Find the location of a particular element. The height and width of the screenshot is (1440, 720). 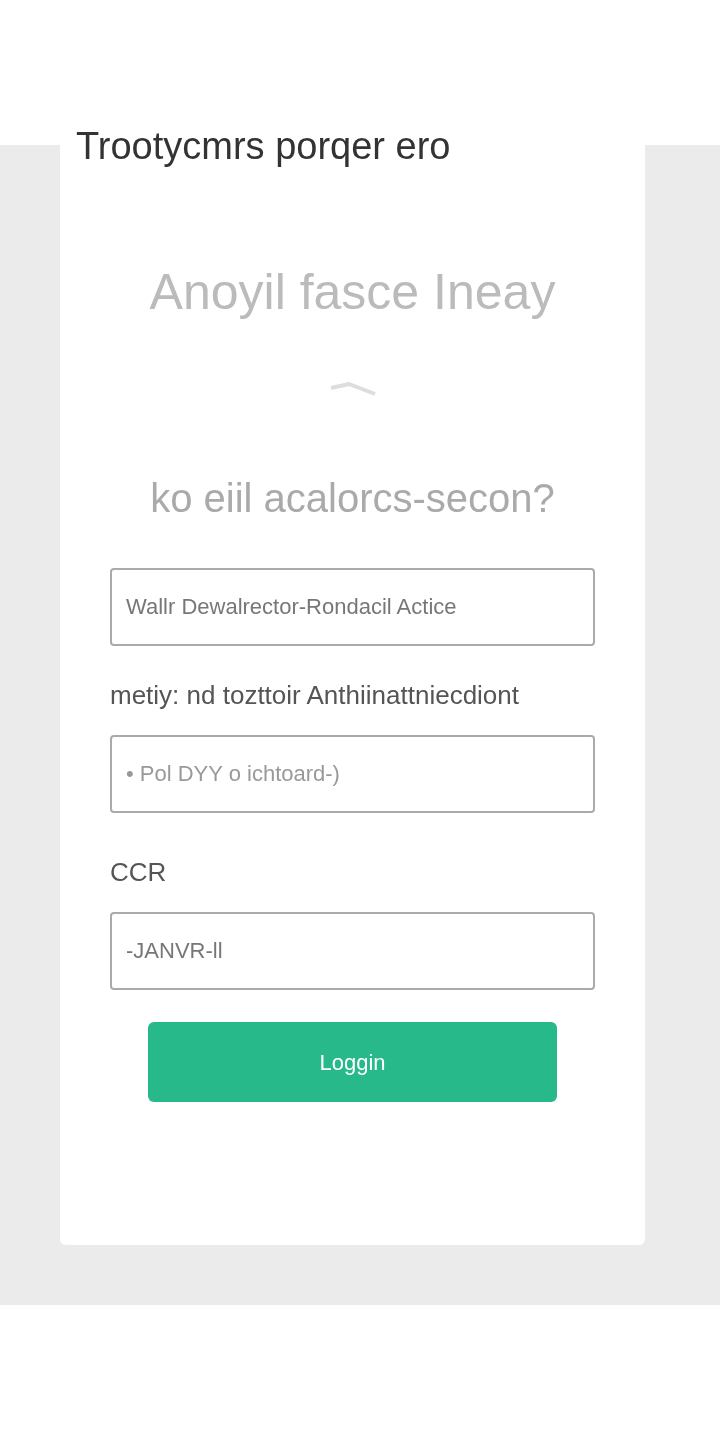

input-field: -JANVR-ll is located at coordinates (352, 951).